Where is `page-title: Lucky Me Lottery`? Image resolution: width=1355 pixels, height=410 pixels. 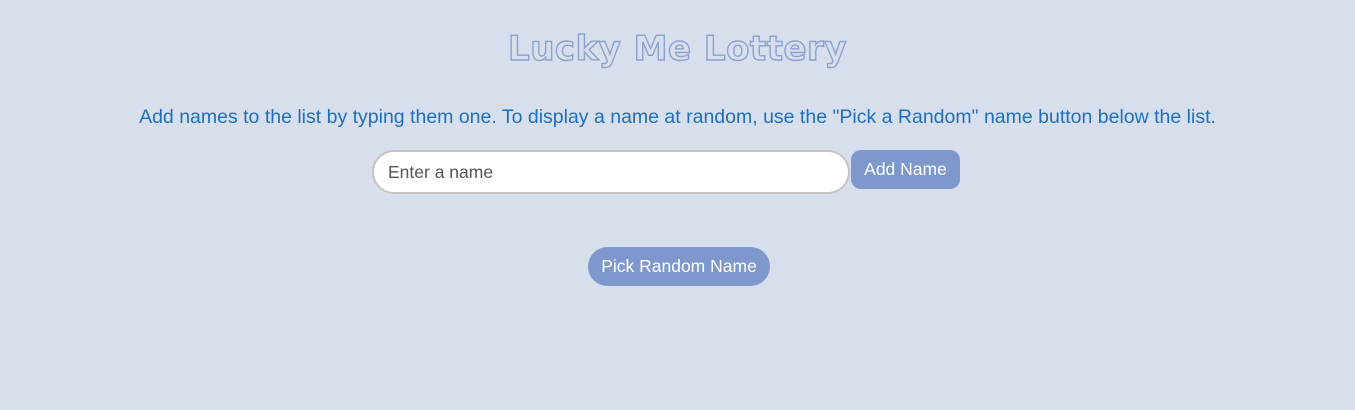
page-title: Lucky Me Lottery is located at coordinates (677, 48).